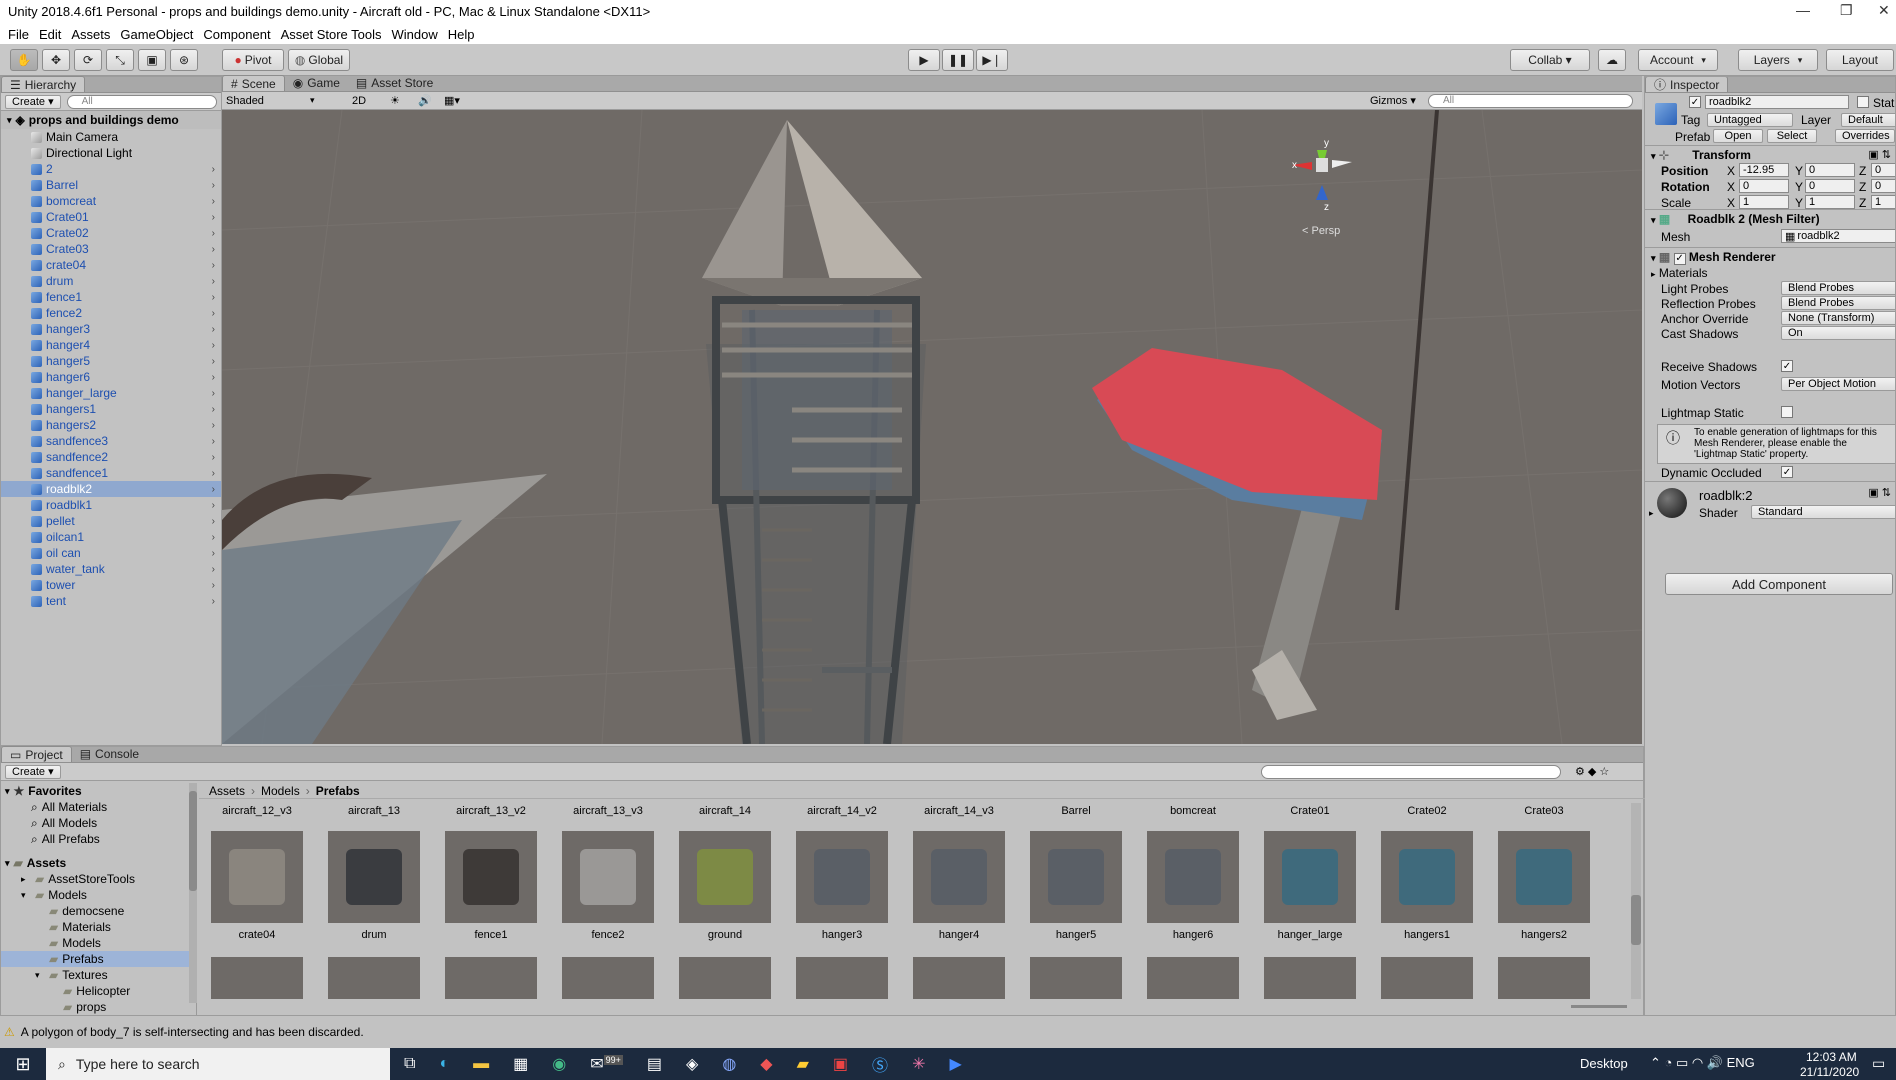 The height and width of the screenshot is (1080, 1896). What do you see at coordinates (394, 83) in the screenshot?
I see `tab-asset-store: ▤ Asset Store` at bounding box center [394, 83].